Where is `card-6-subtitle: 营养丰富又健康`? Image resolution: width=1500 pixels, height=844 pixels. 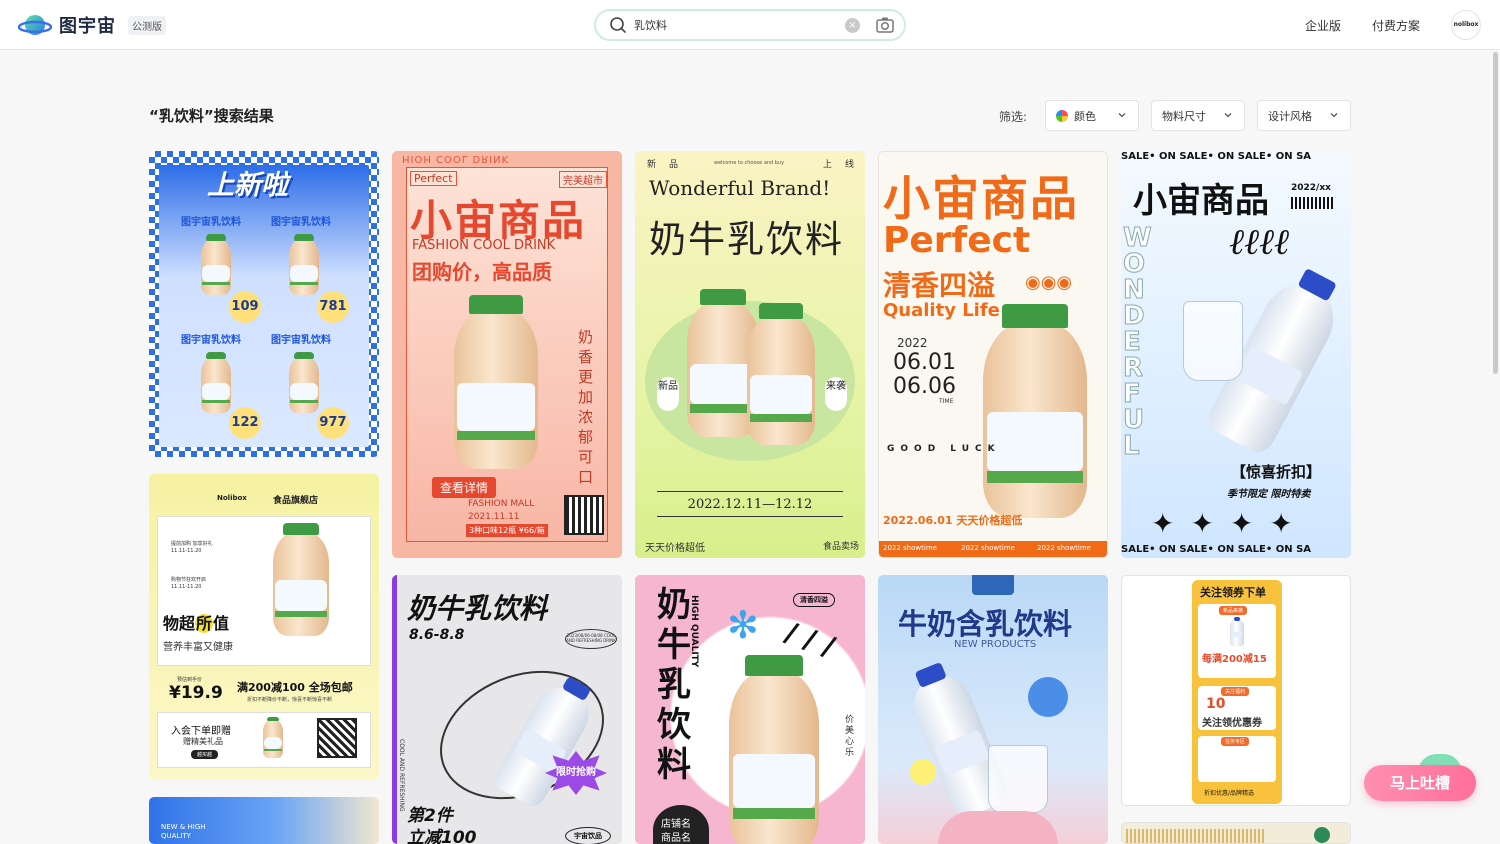
card-6-subtitle: 营养丰富又健康 is located at coordinates (198, 647).